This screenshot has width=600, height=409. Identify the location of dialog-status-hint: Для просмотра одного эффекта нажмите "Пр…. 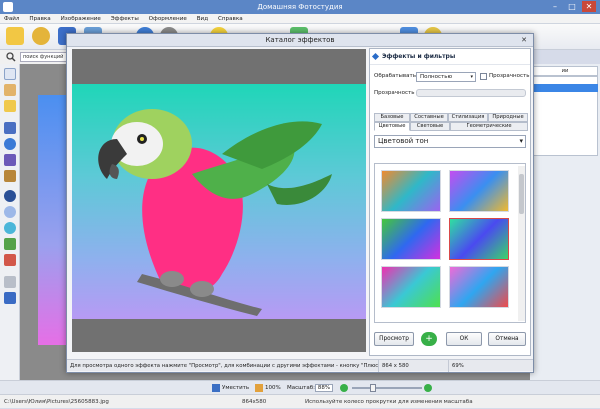
(223, 366).